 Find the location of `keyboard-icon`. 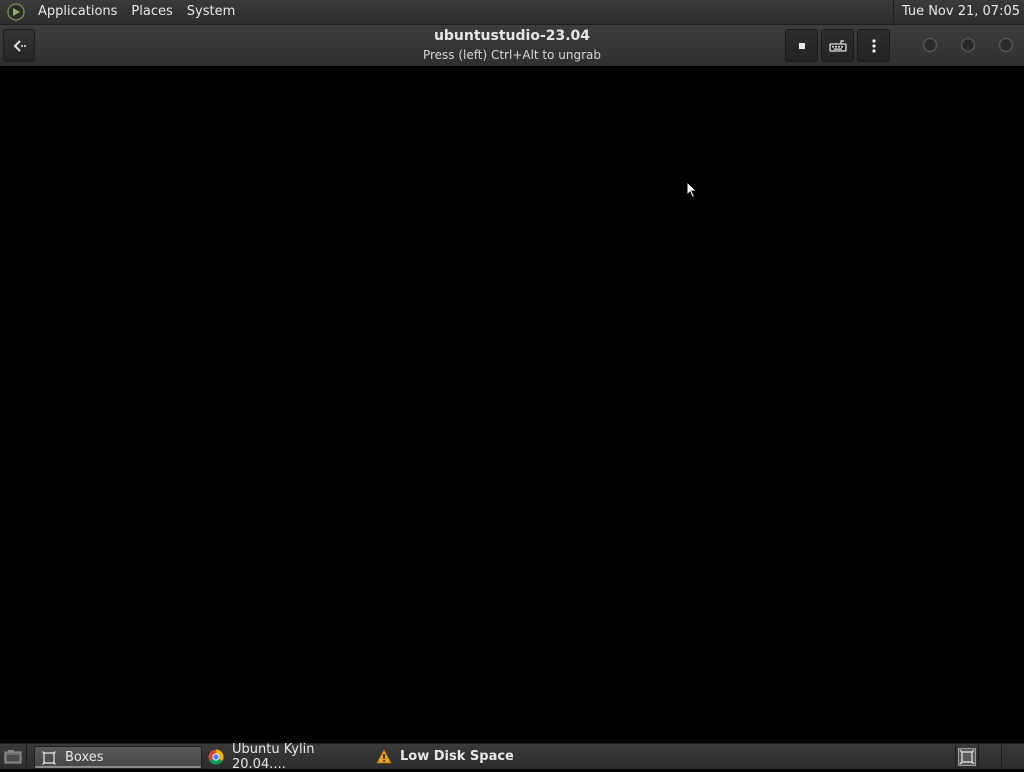

keyboard-icon is located at coordinates (837, 45).